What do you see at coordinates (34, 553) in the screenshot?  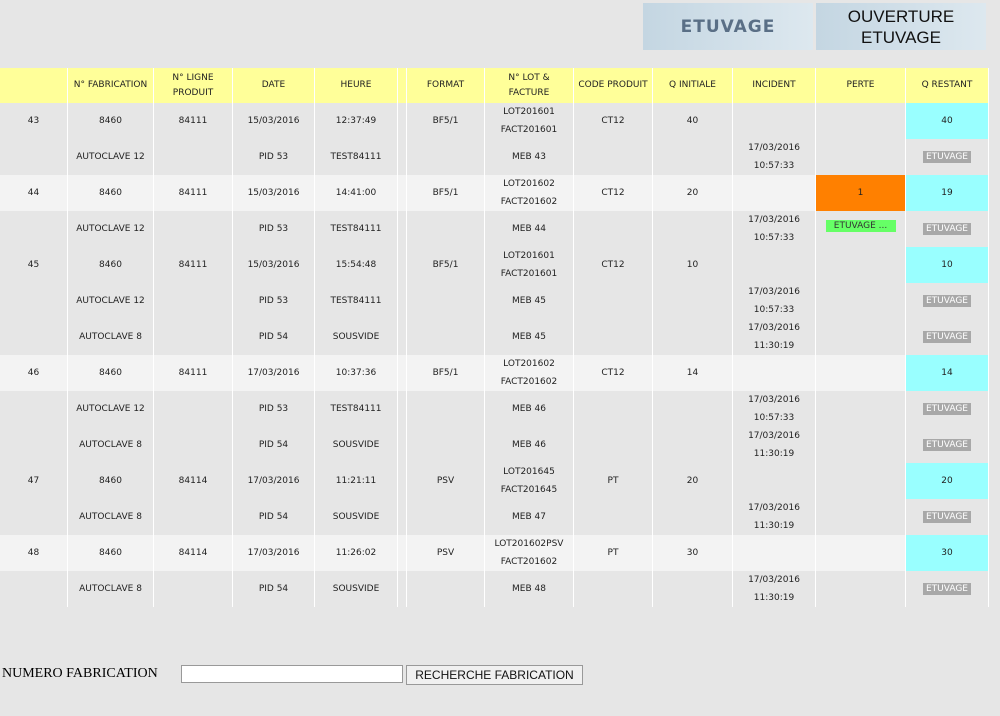 I see `cell-id: 48` at bounding box center [34, 553].